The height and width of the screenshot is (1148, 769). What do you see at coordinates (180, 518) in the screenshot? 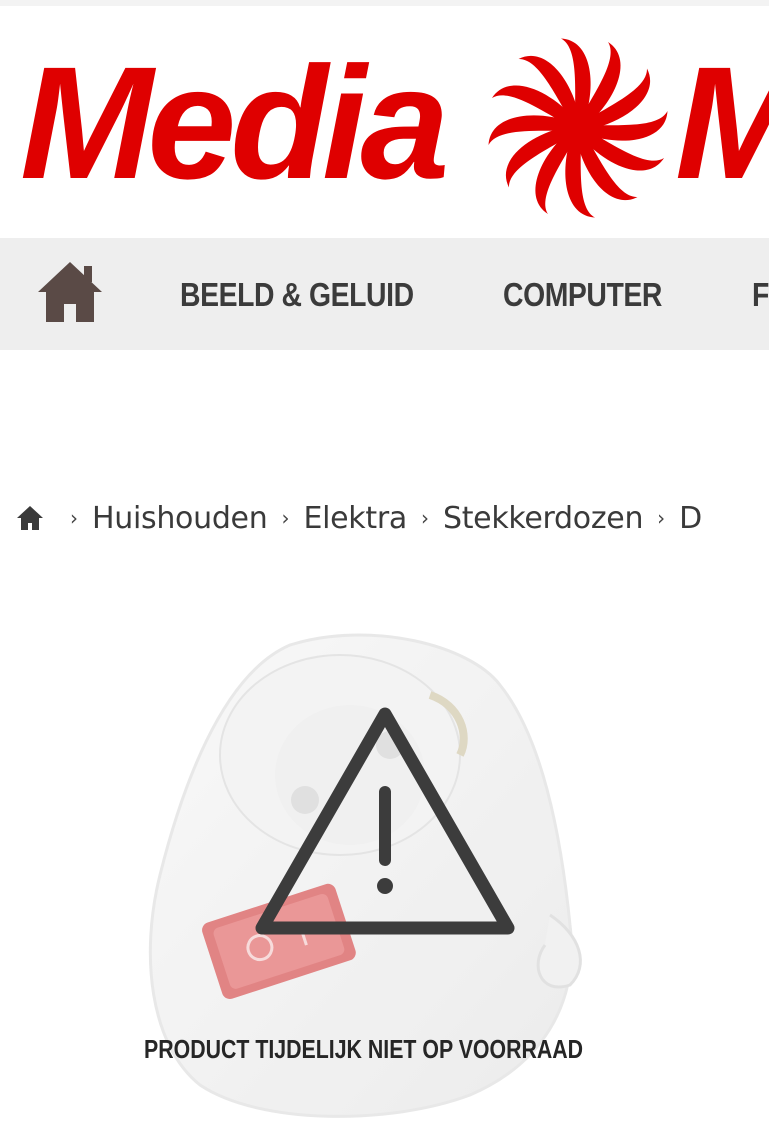
I see `breadcrumb-item-huishouden: Huishouden` at bounding box center [180, 518].